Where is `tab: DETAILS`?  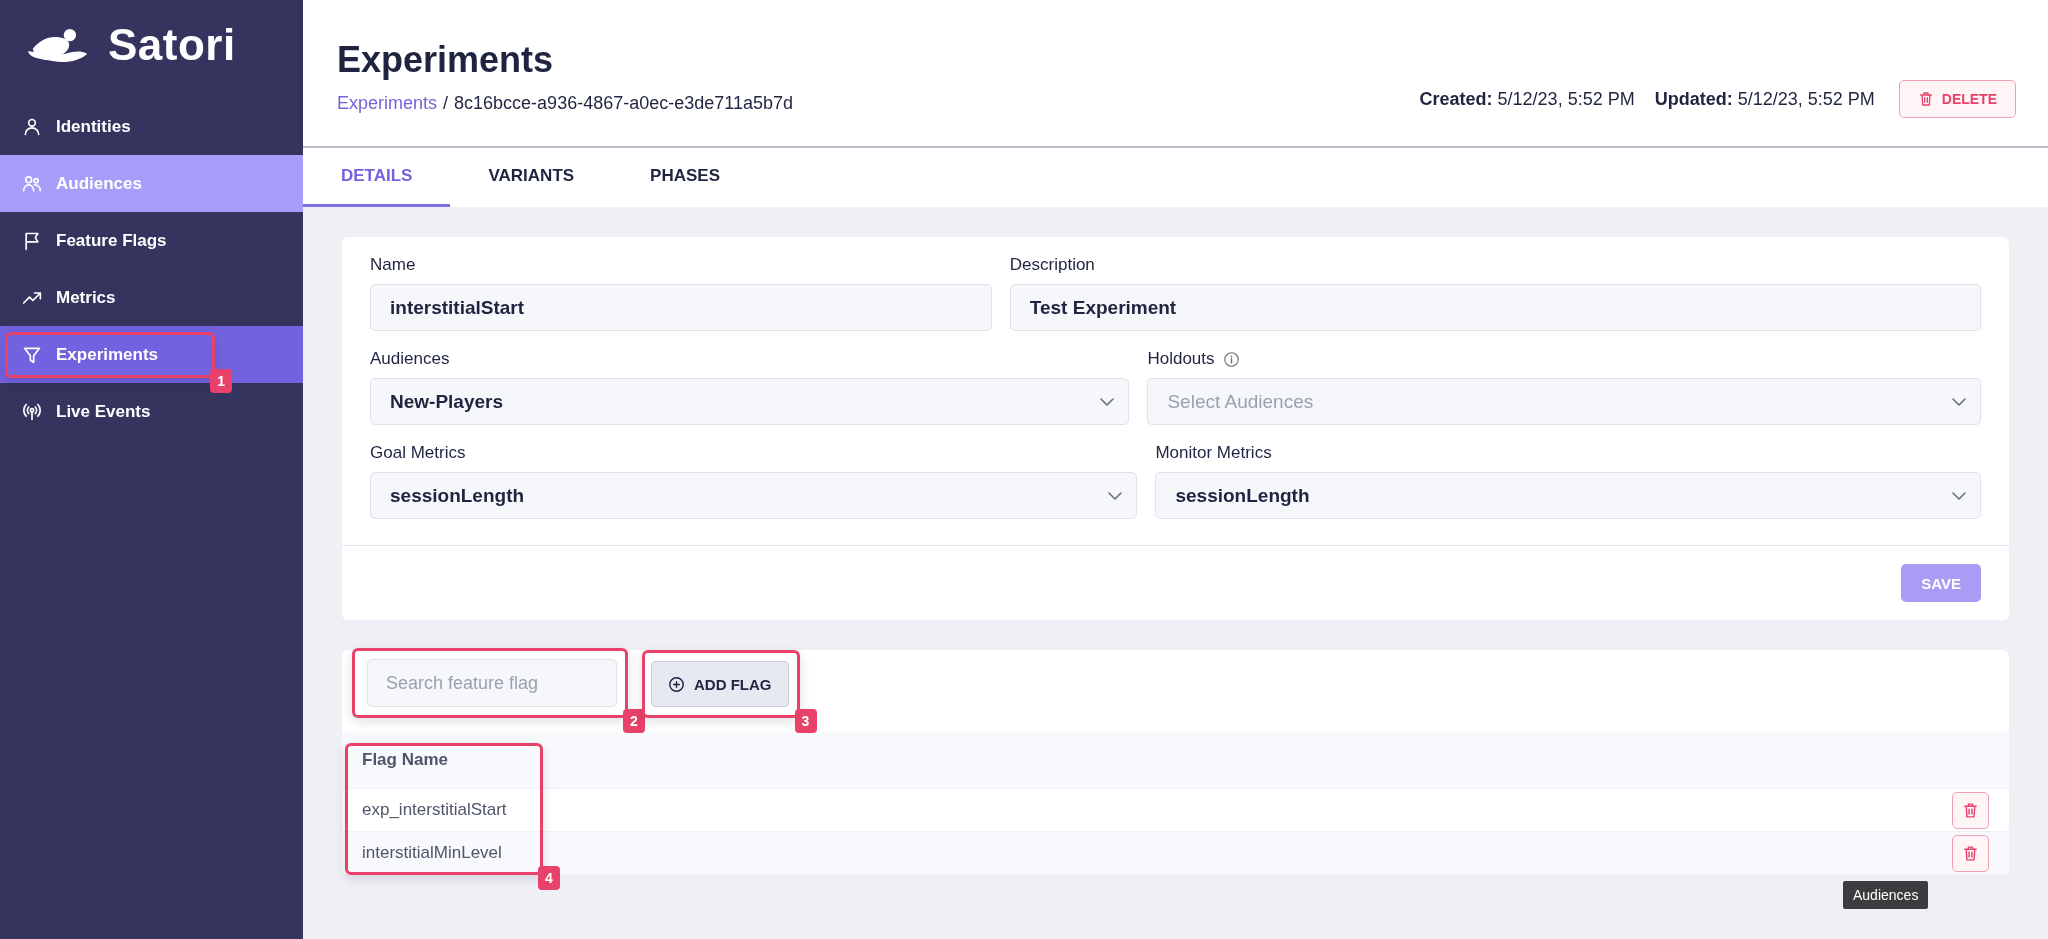
tab: DETAILS is located at coordinates (377, 177).